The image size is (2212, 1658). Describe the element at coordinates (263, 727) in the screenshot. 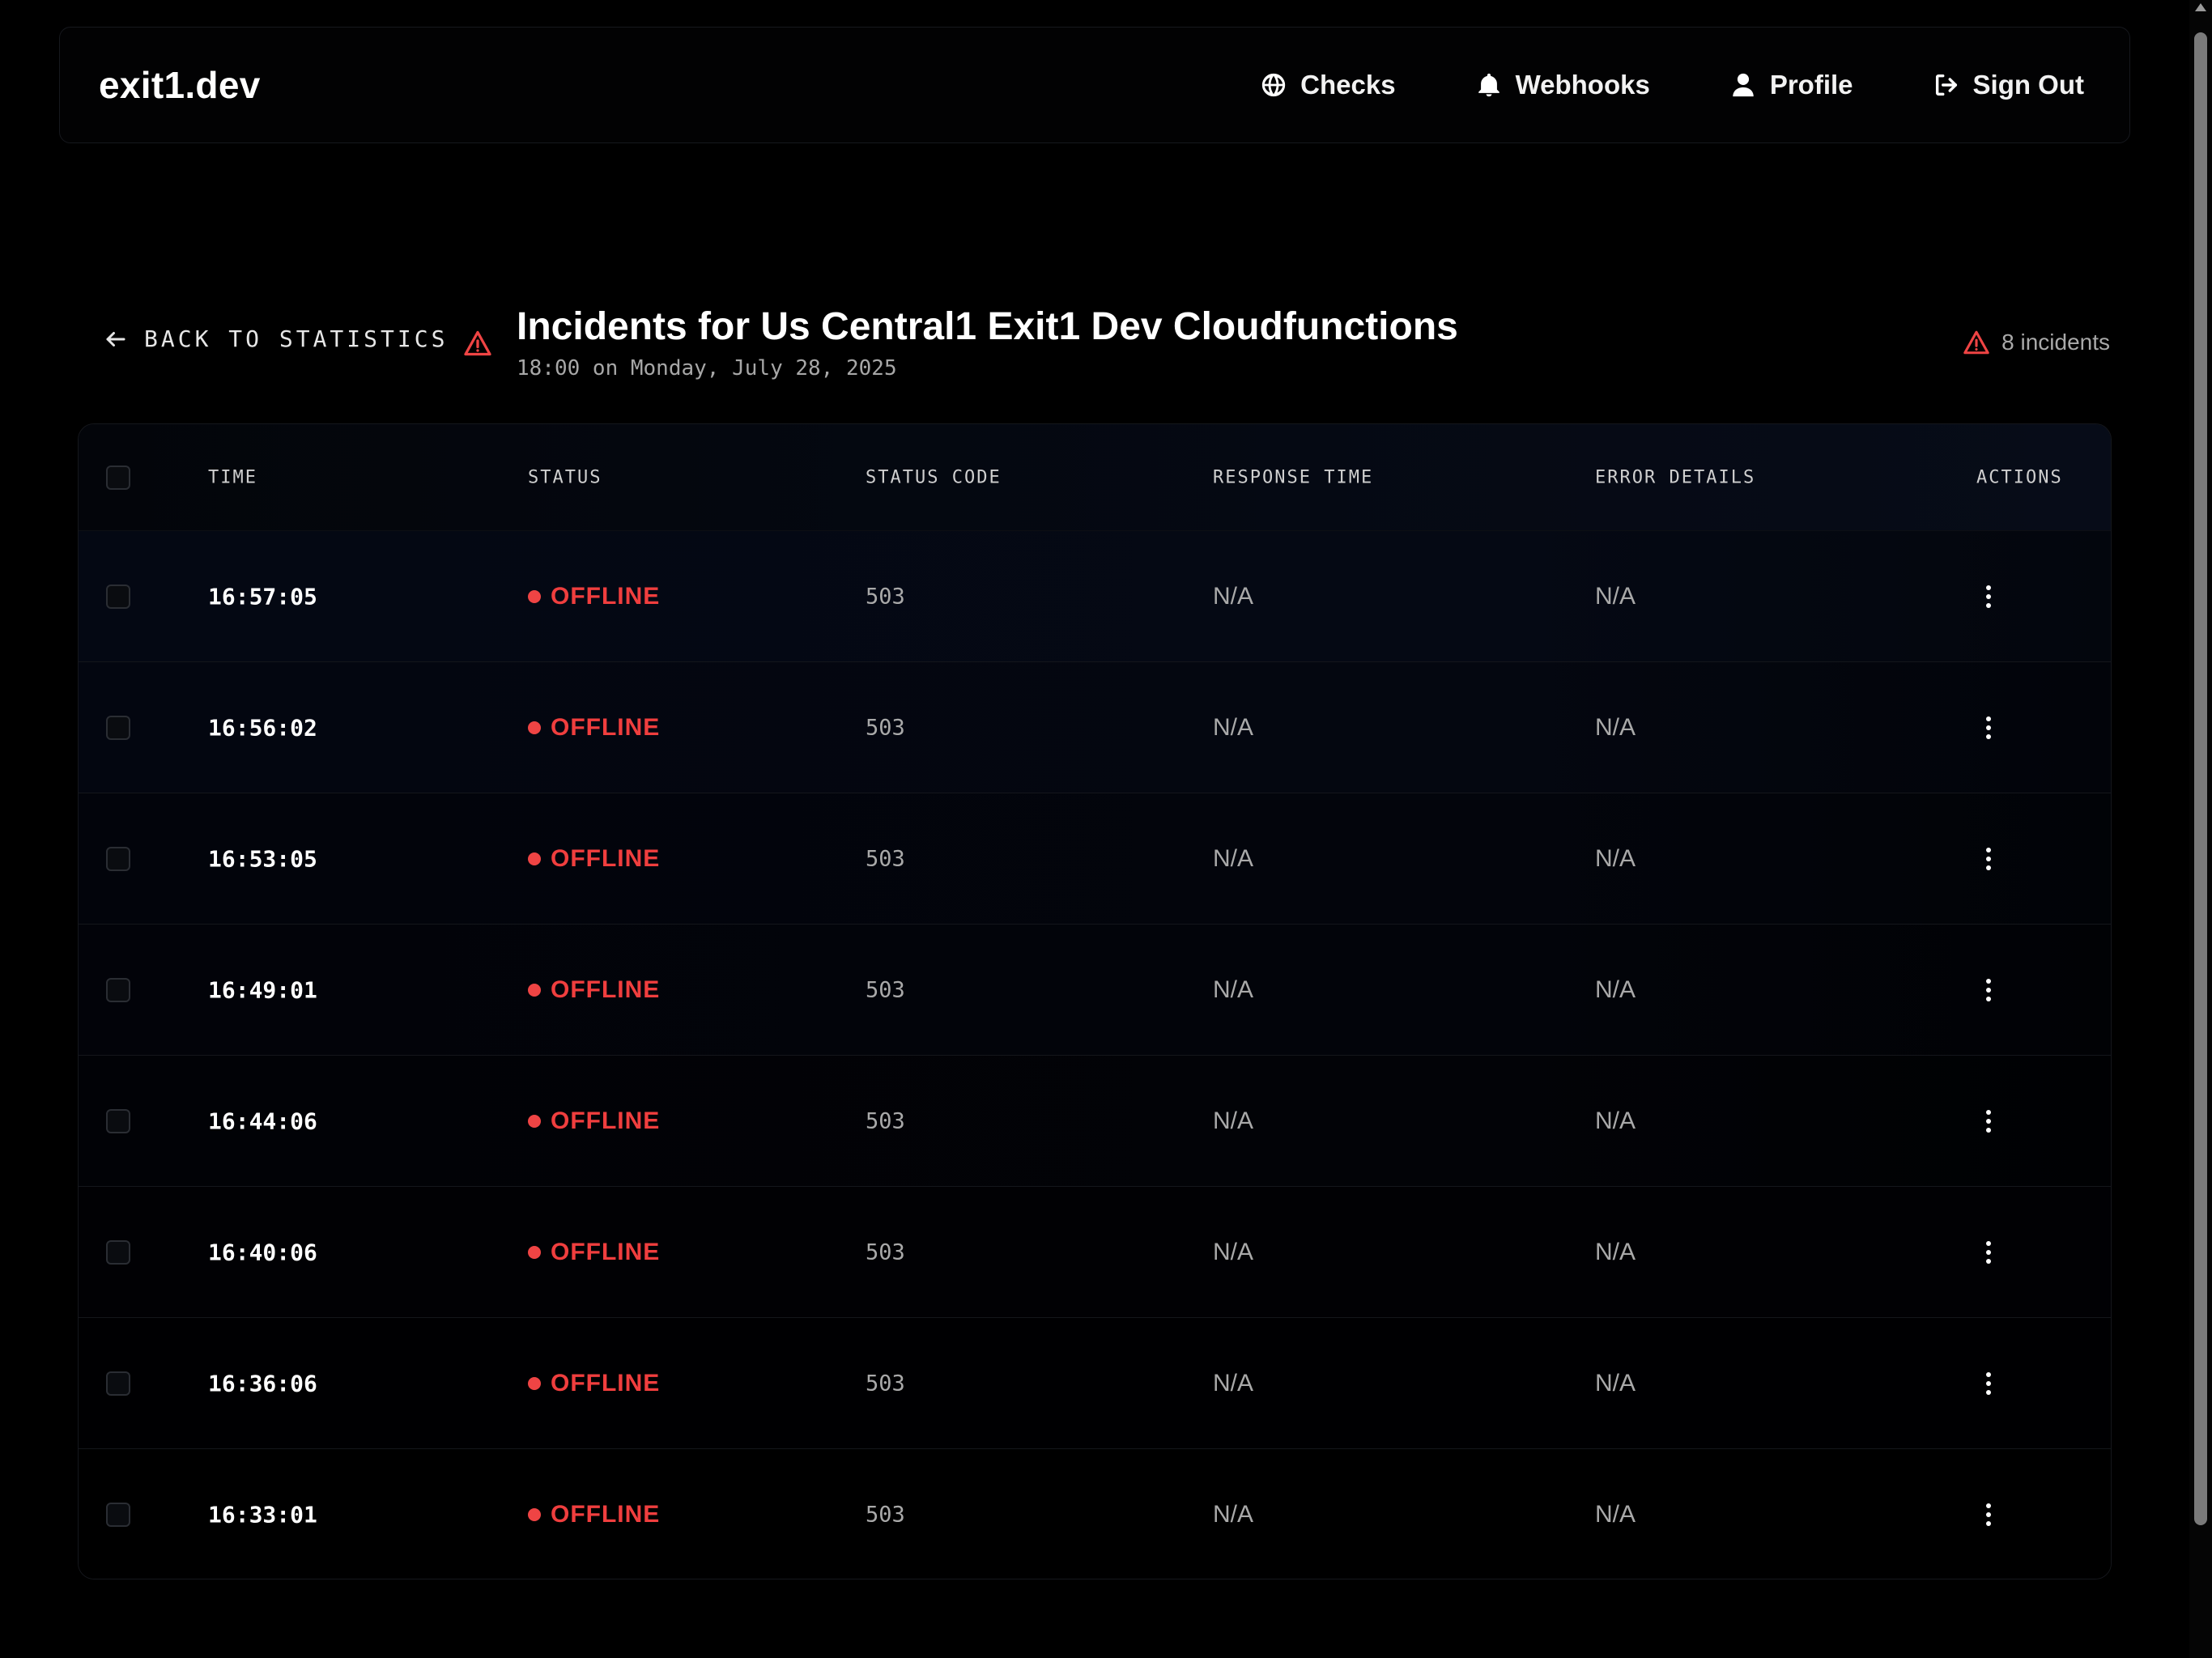

I see `row-time: 16:56:02` at that location.